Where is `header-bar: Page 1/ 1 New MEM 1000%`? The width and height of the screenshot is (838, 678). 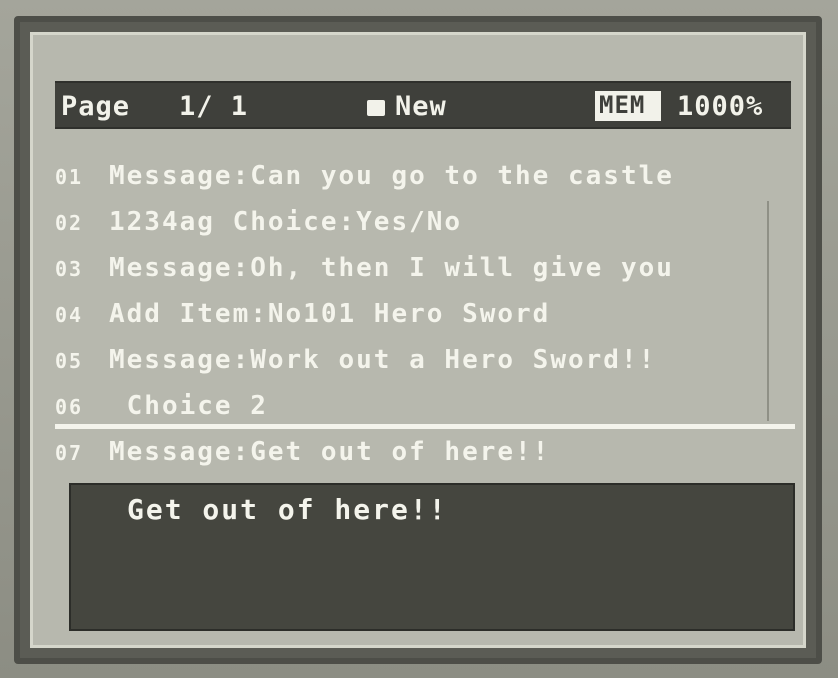 header-bar: Page 1/ 1 New MEM 1000% is located at coordinates (423, 105).